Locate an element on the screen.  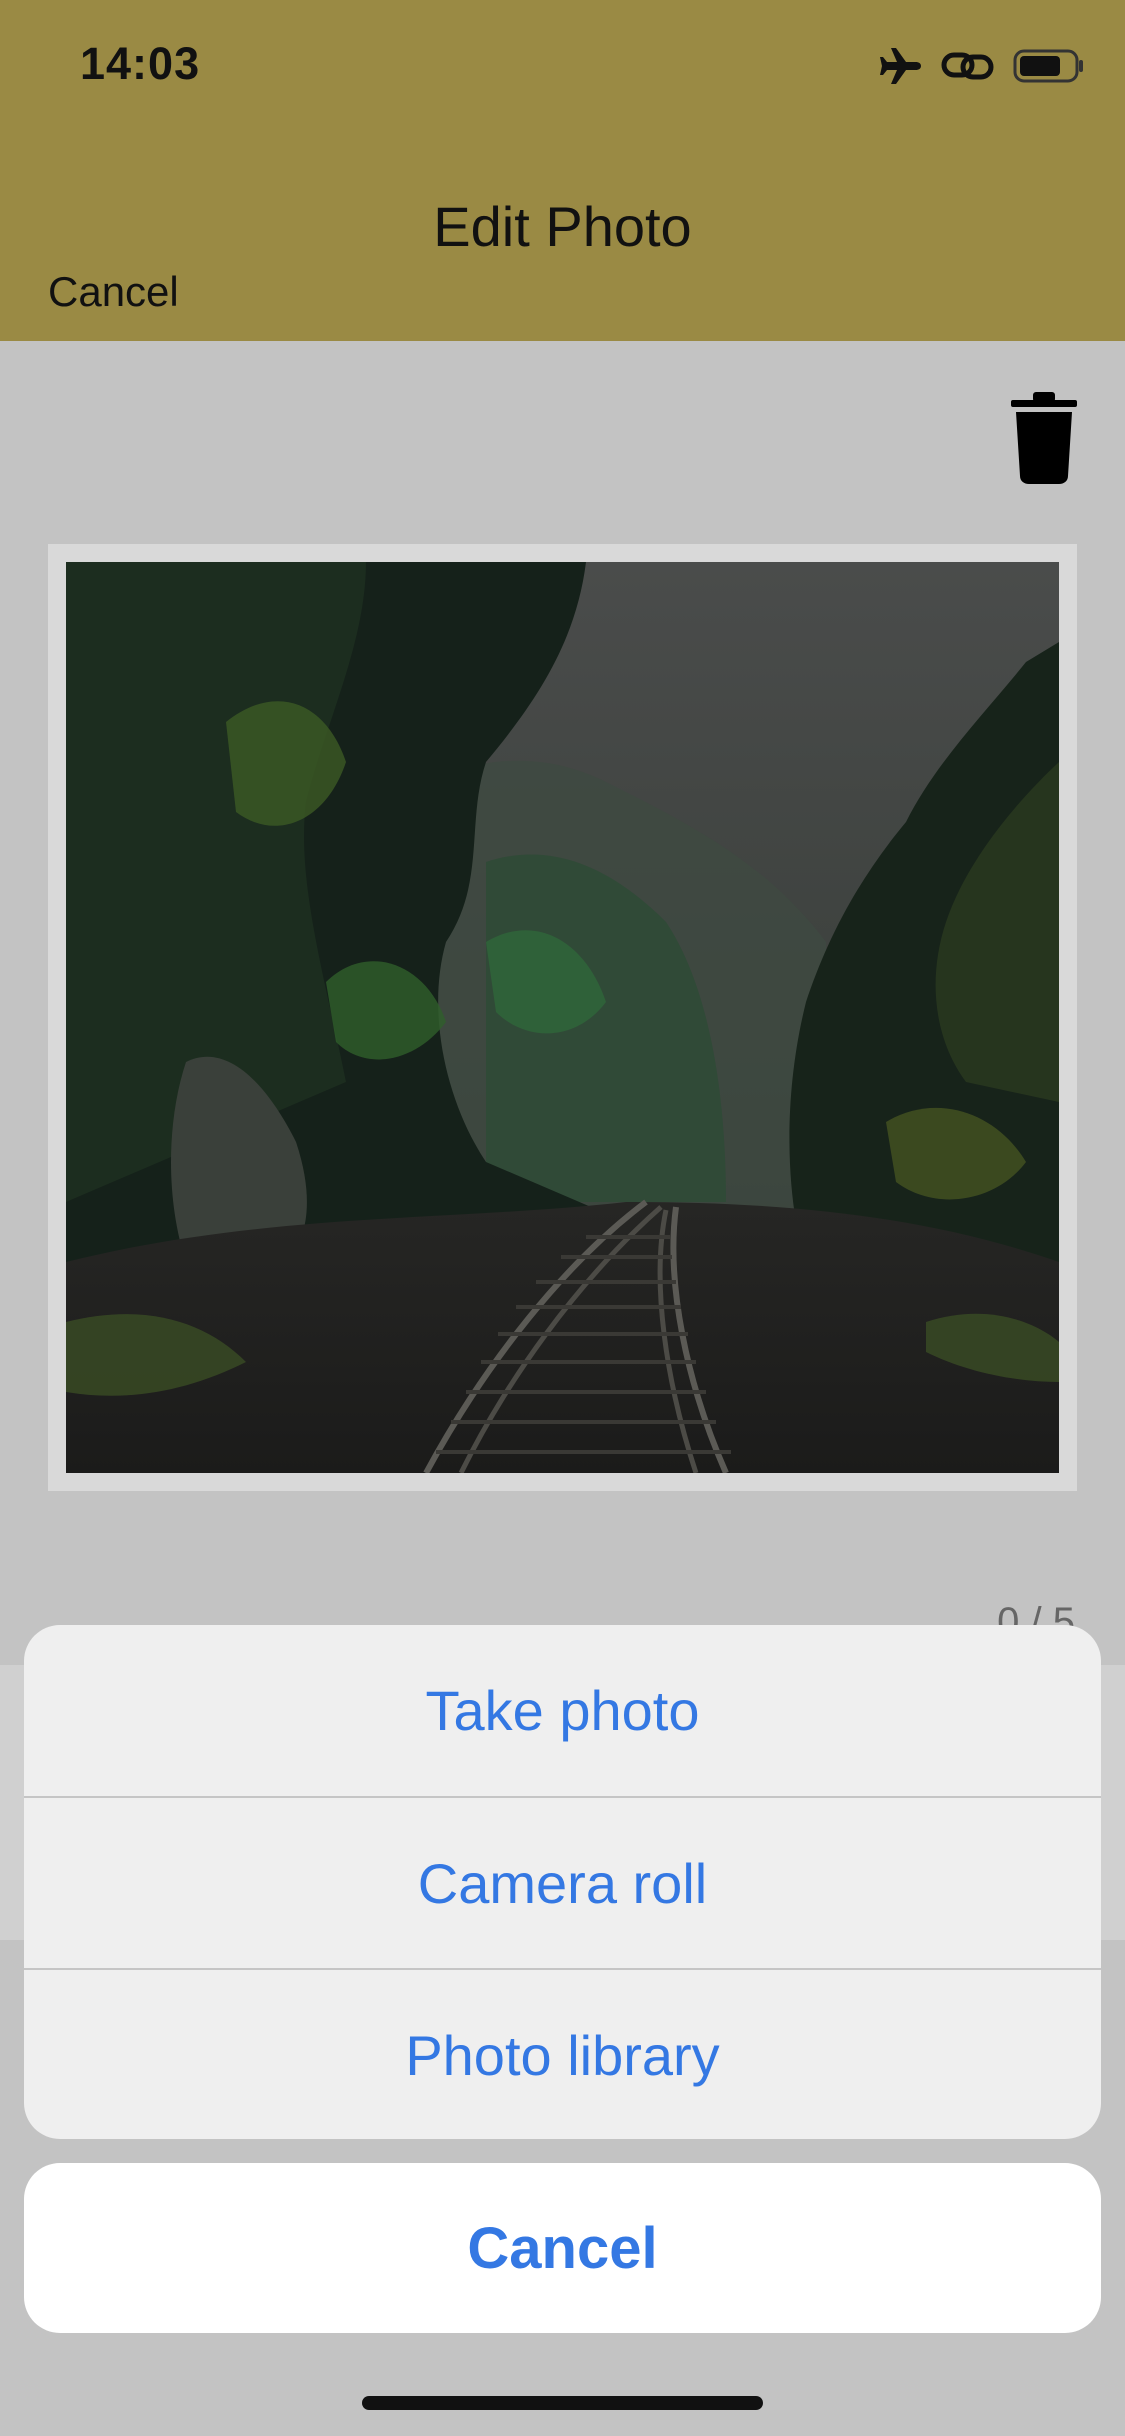
header-cancel-button: Cancel is located at coordinates (113, 292).